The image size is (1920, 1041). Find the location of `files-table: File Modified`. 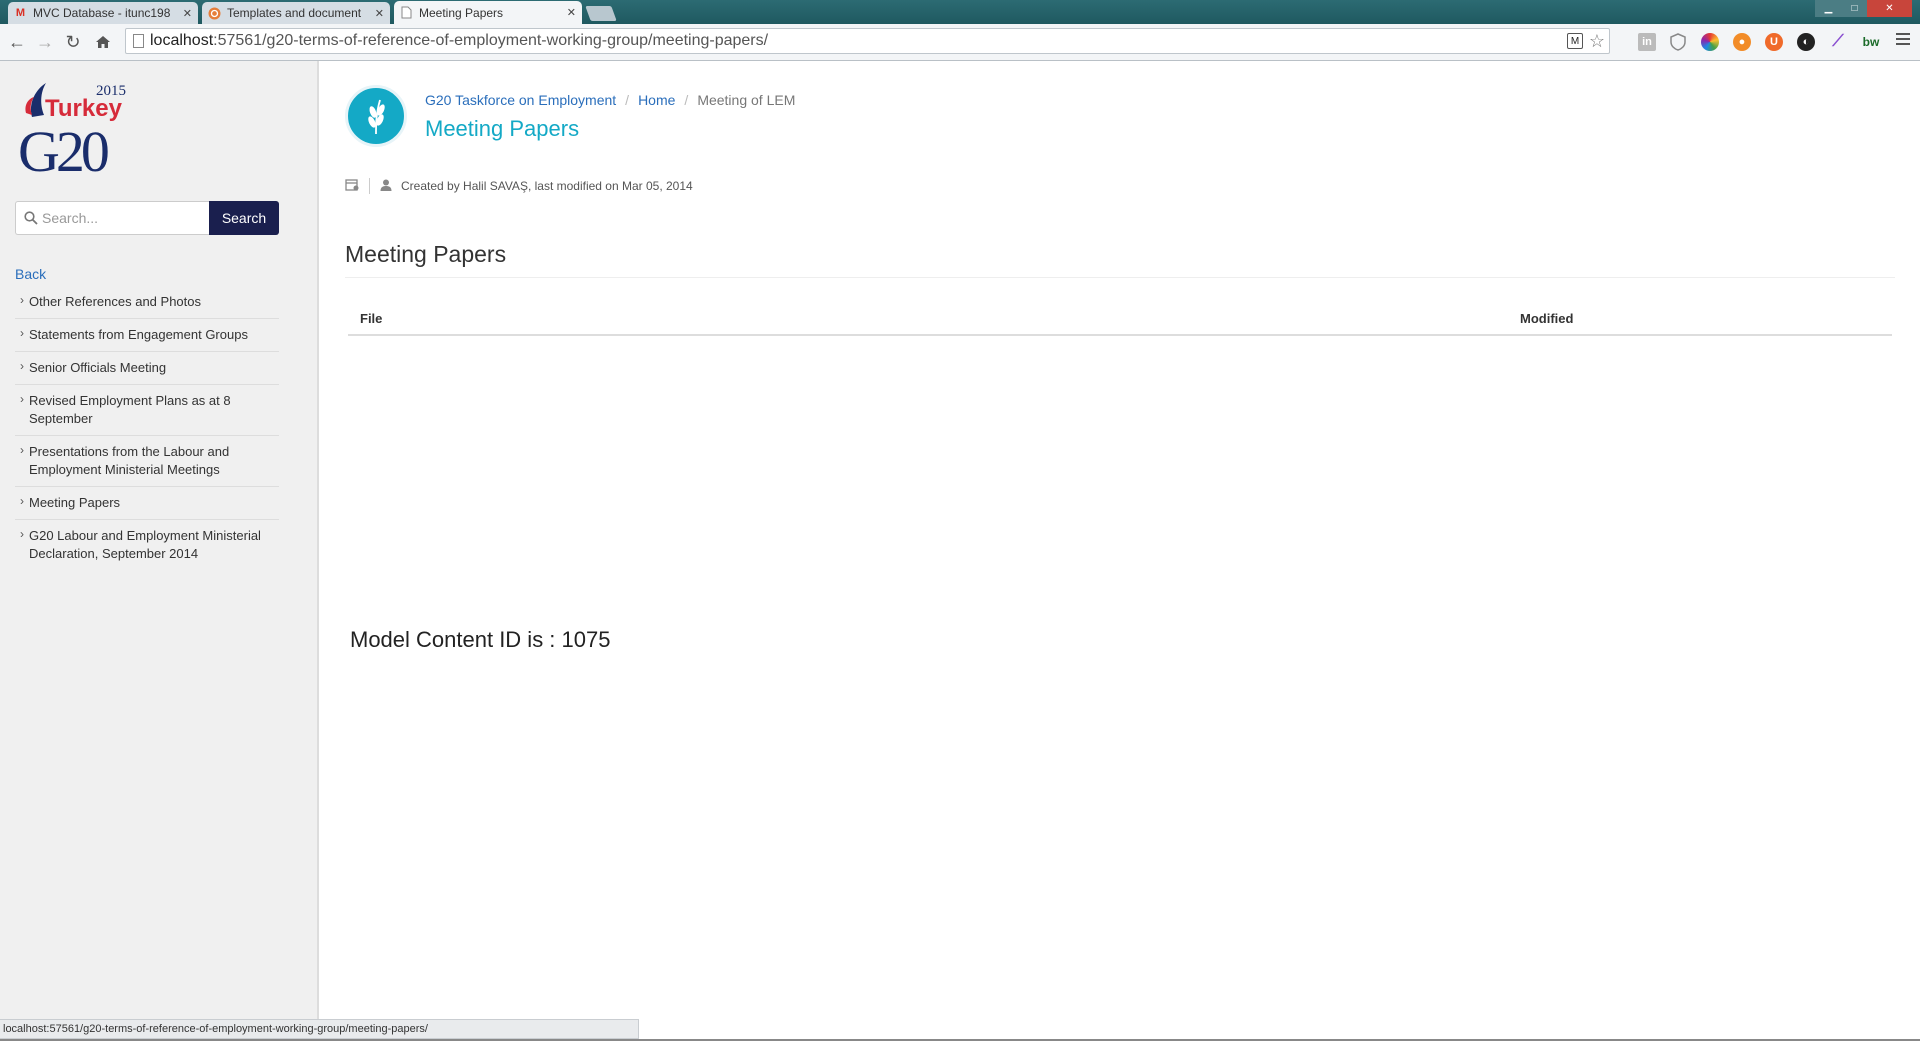

files-table: File Modified is located at coordinates (1120, 319).